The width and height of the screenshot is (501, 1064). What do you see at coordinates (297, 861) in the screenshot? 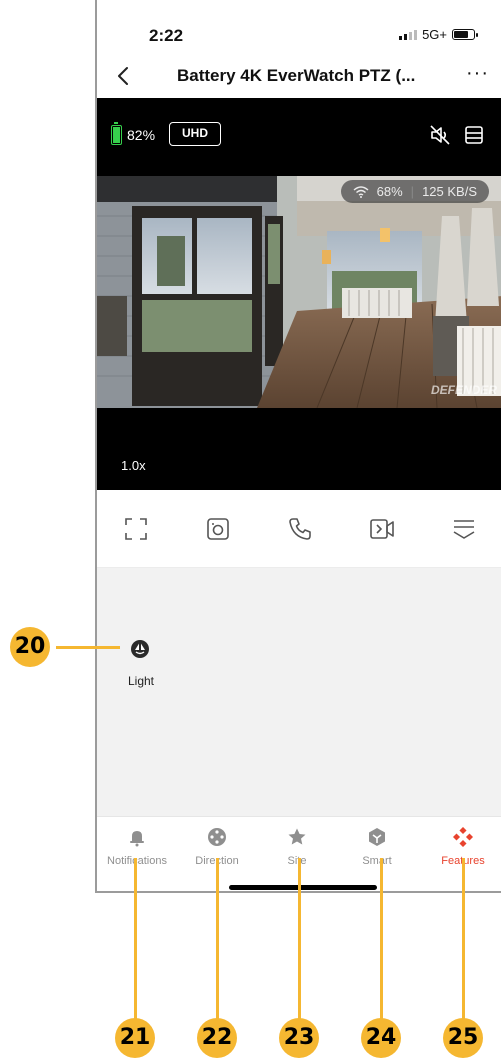
I see `tab-label: Site` at bounding box center [297, 861].